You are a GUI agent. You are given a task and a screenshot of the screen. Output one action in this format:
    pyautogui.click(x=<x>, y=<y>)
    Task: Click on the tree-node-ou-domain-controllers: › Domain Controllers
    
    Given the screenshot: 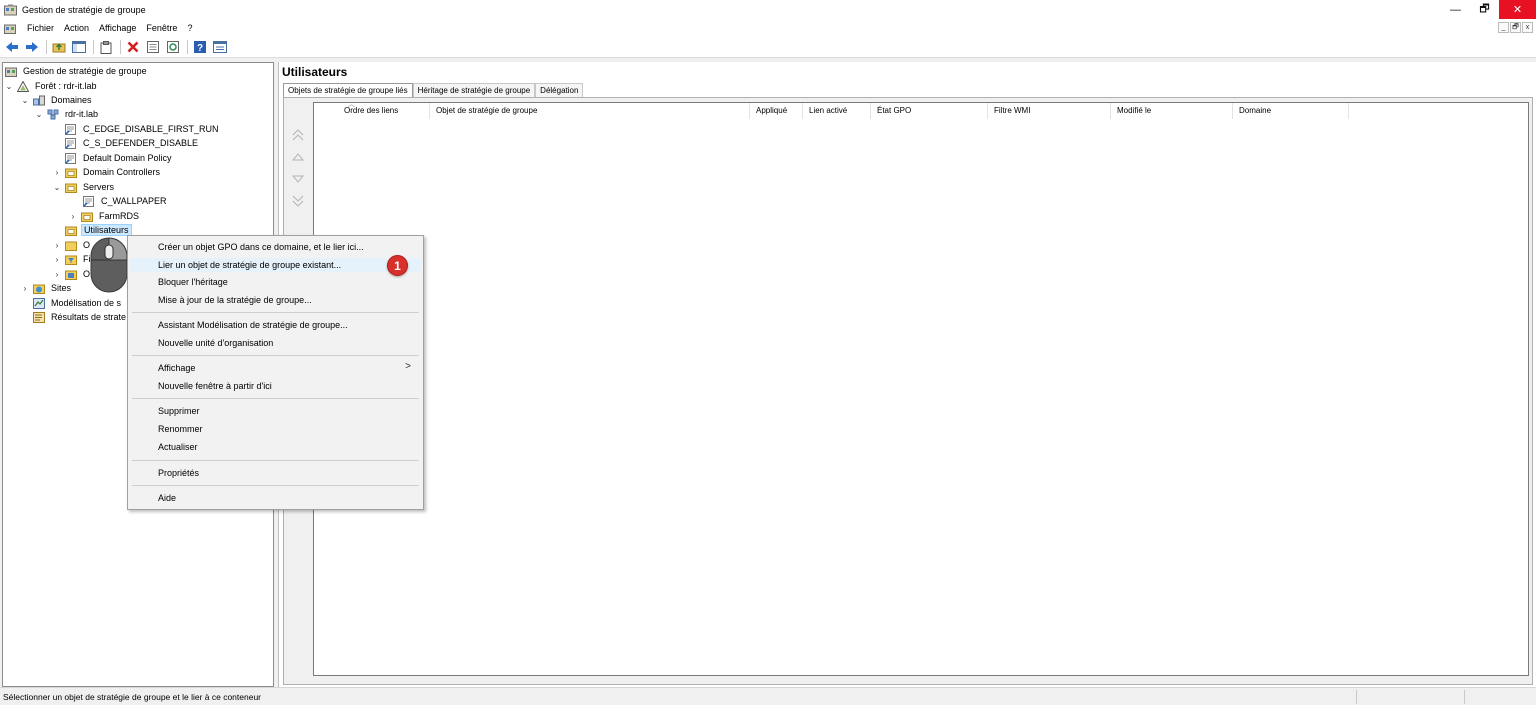 What is the action you would take?
    pyautogui.click(x=107, y=172)
    